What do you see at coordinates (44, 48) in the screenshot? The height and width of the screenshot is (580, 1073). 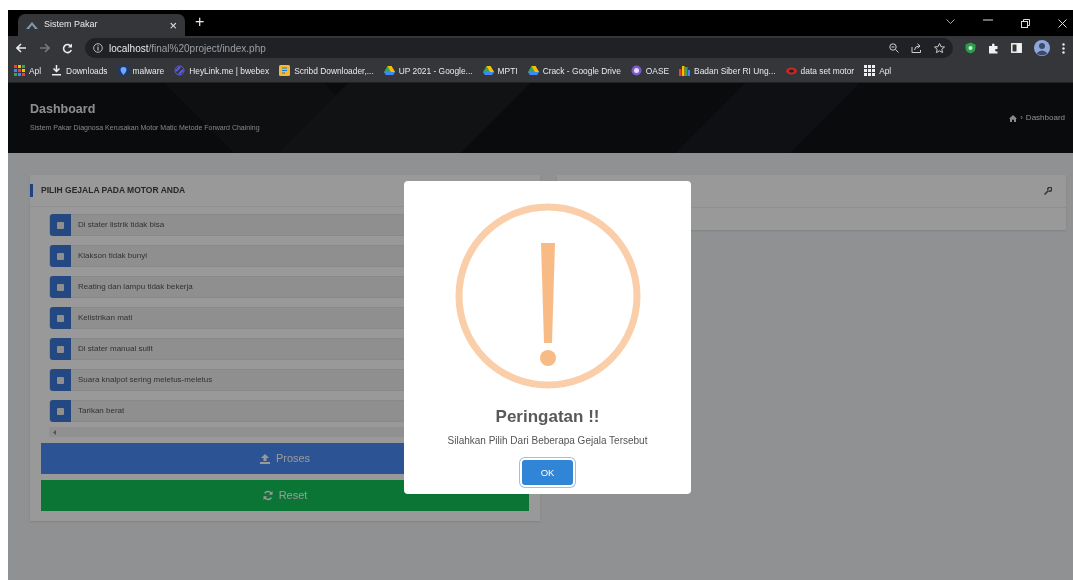 I see `forward-icon` at bounding box center [44, 48].